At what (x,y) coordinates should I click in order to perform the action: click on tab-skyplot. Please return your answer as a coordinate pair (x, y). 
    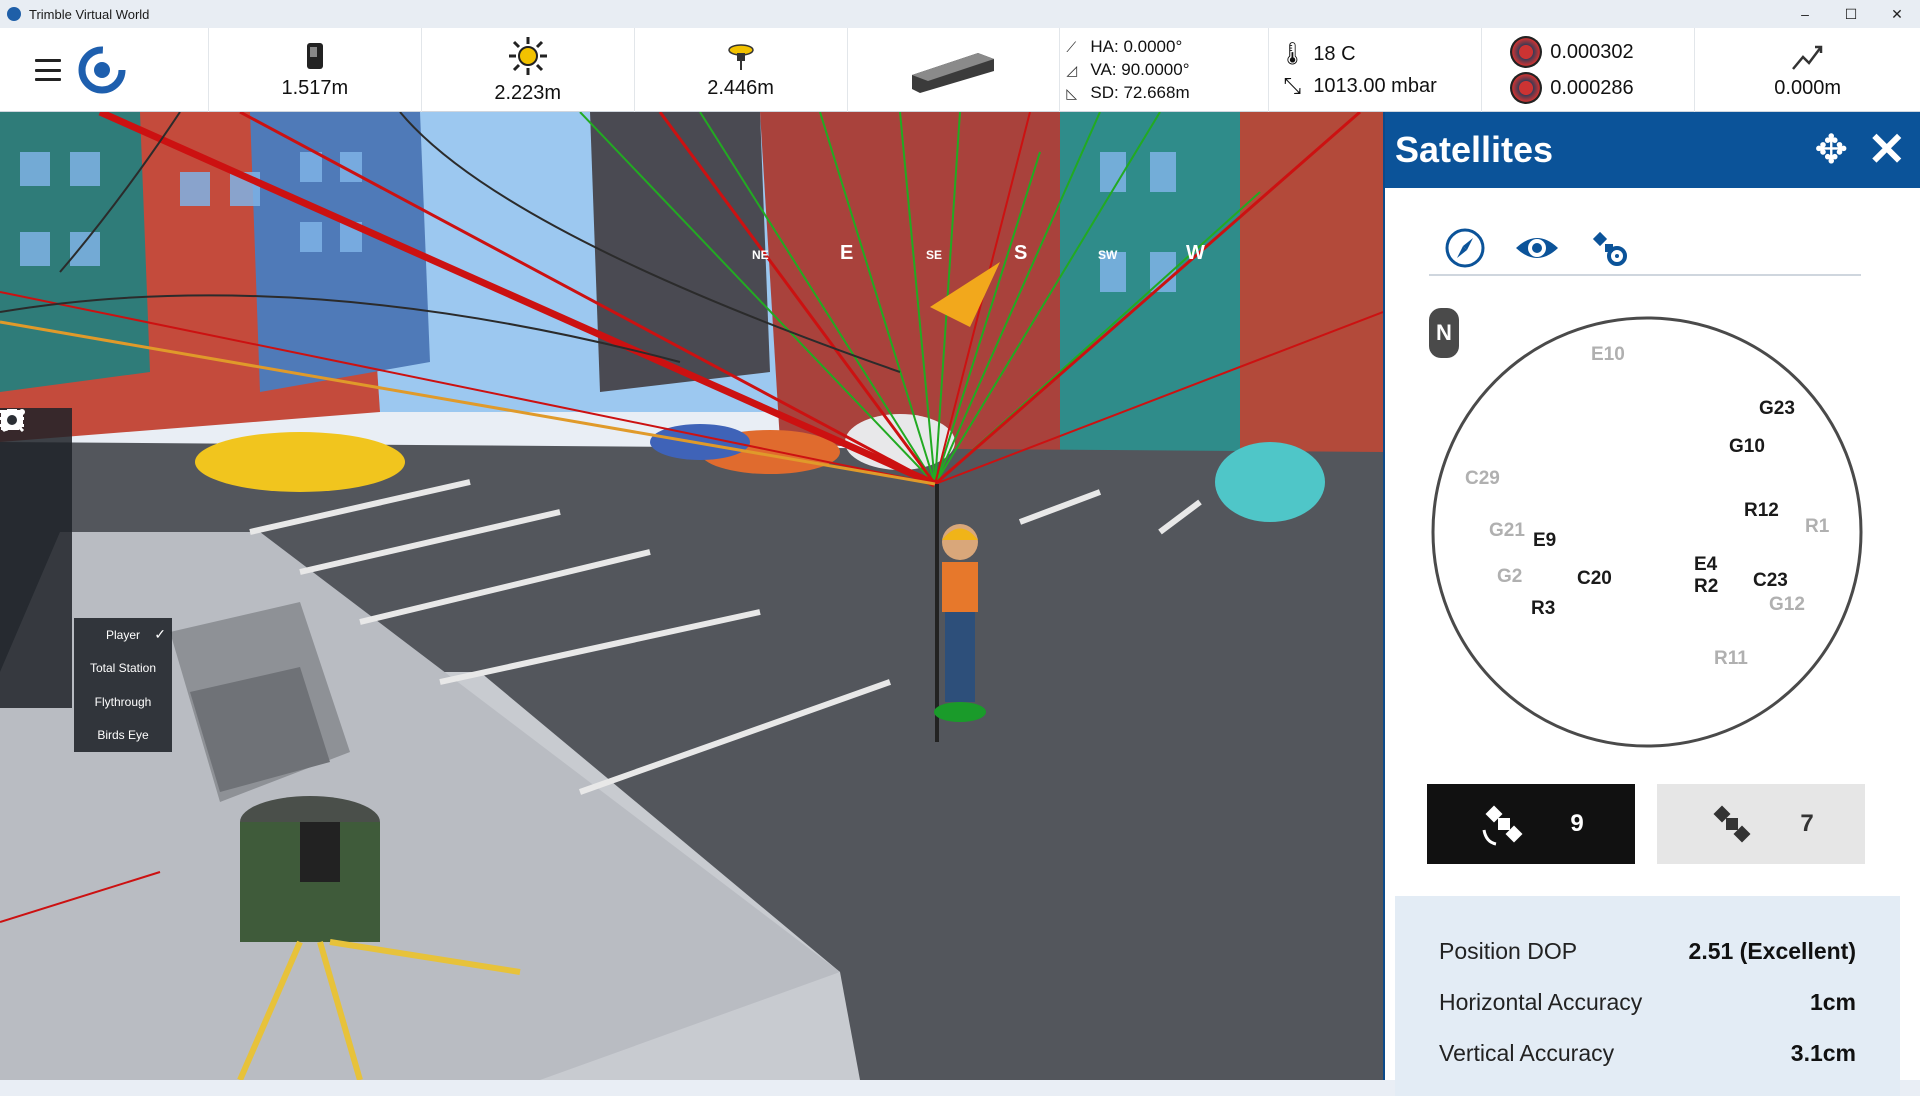
    Looking at the image, I should click on (1465, 248).